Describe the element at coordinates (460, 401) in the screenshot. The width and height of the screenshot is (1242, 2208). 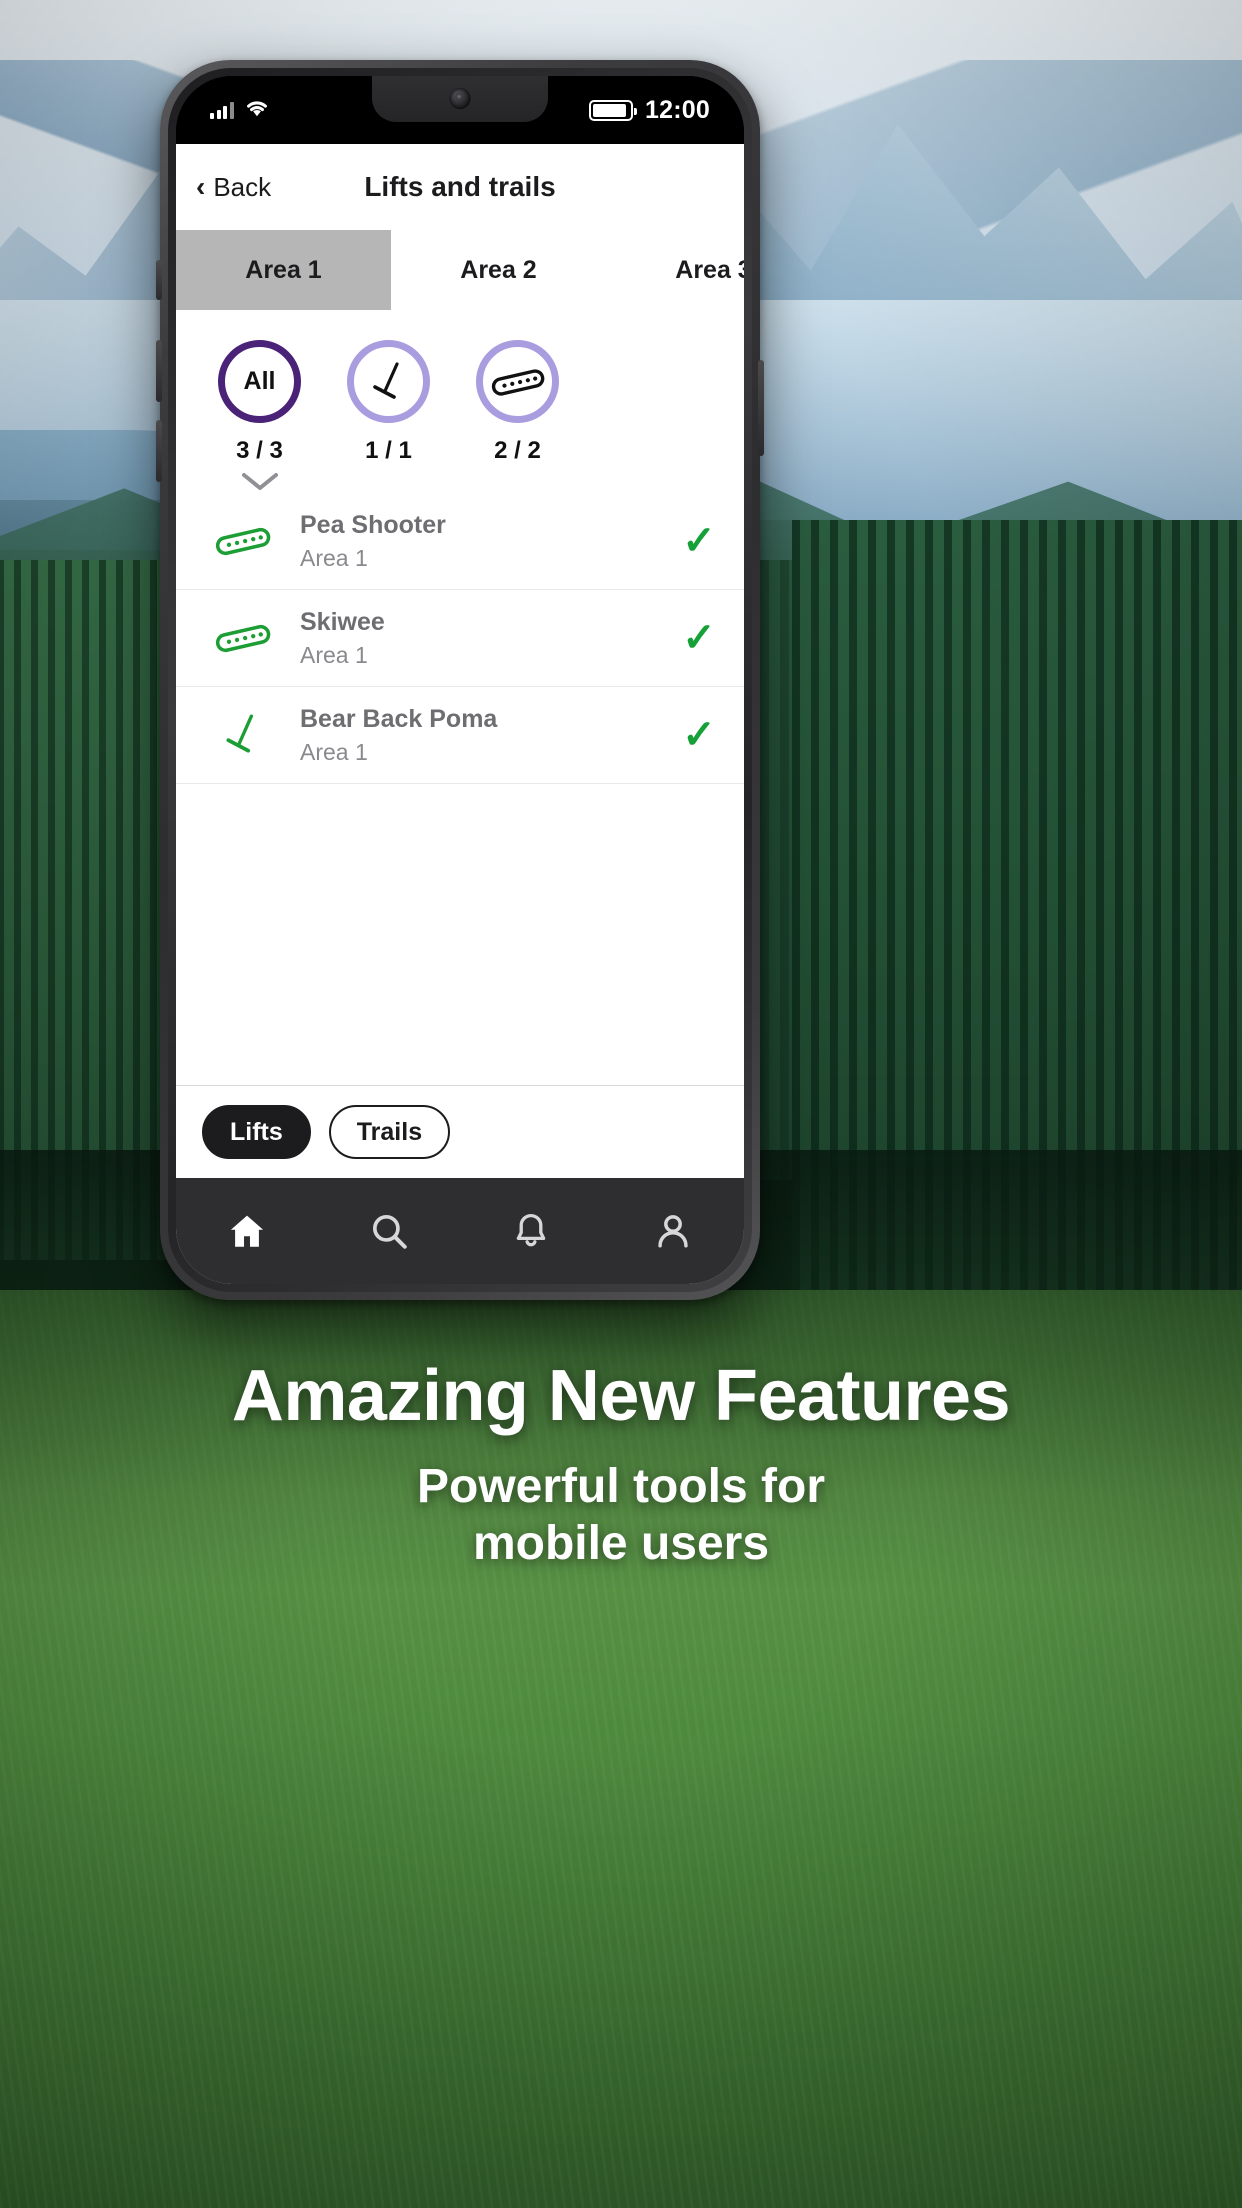
I see `filter-row: All 3 / 3 1 / 1 2 / 2` at that location.